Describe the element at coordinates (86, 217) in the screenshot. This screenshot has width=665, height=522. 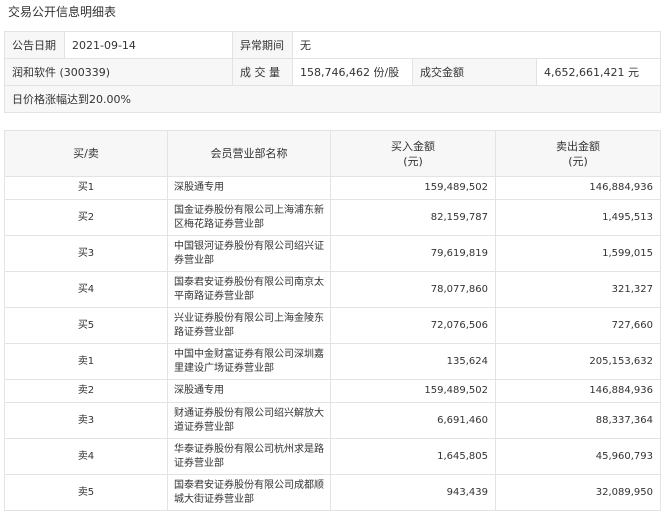
I see `side-cell: 买2` at that location.